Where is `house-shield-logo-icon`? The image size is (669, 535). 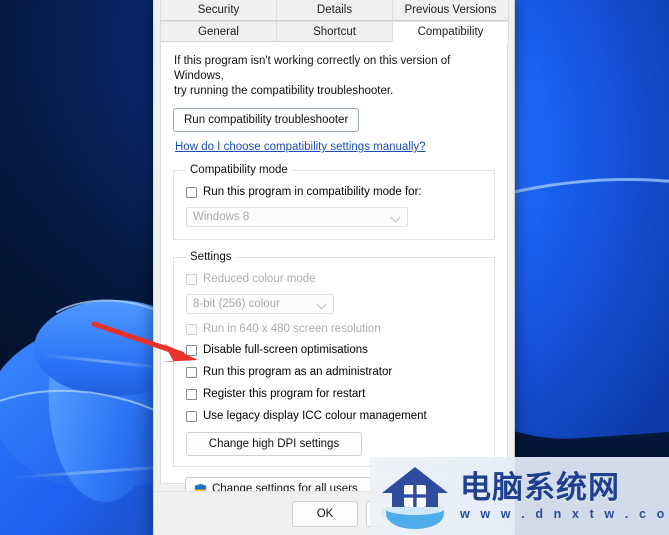 house-shield-logo-icon is located at coordinates (415, 498).